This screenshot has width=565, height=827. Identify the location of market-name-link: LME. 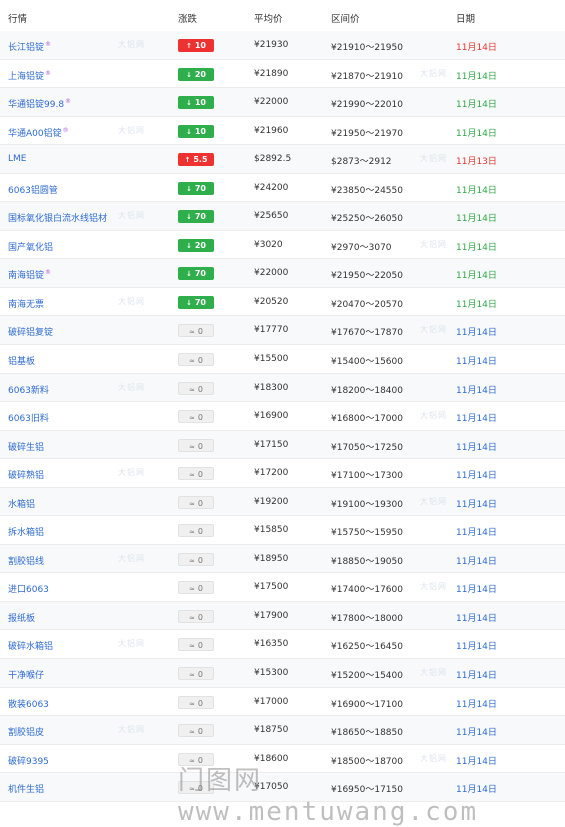
(17, 159).